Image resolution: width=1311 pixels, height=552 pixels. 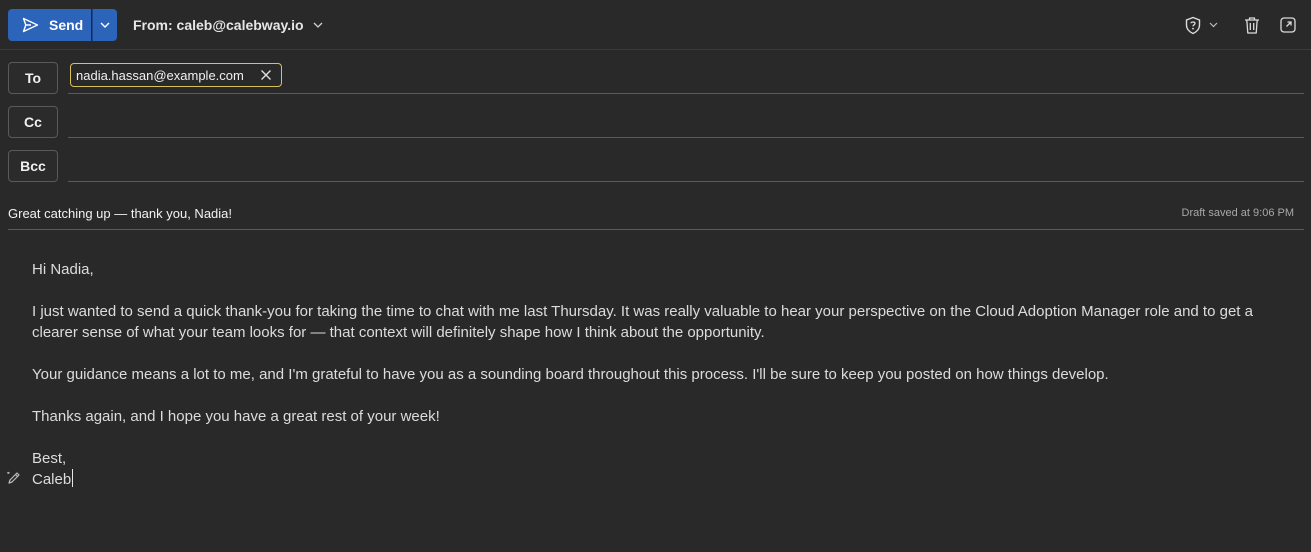 I want to click on subject-field: Great catching up — thank you, Nadia!, so click(x=120, y=213).